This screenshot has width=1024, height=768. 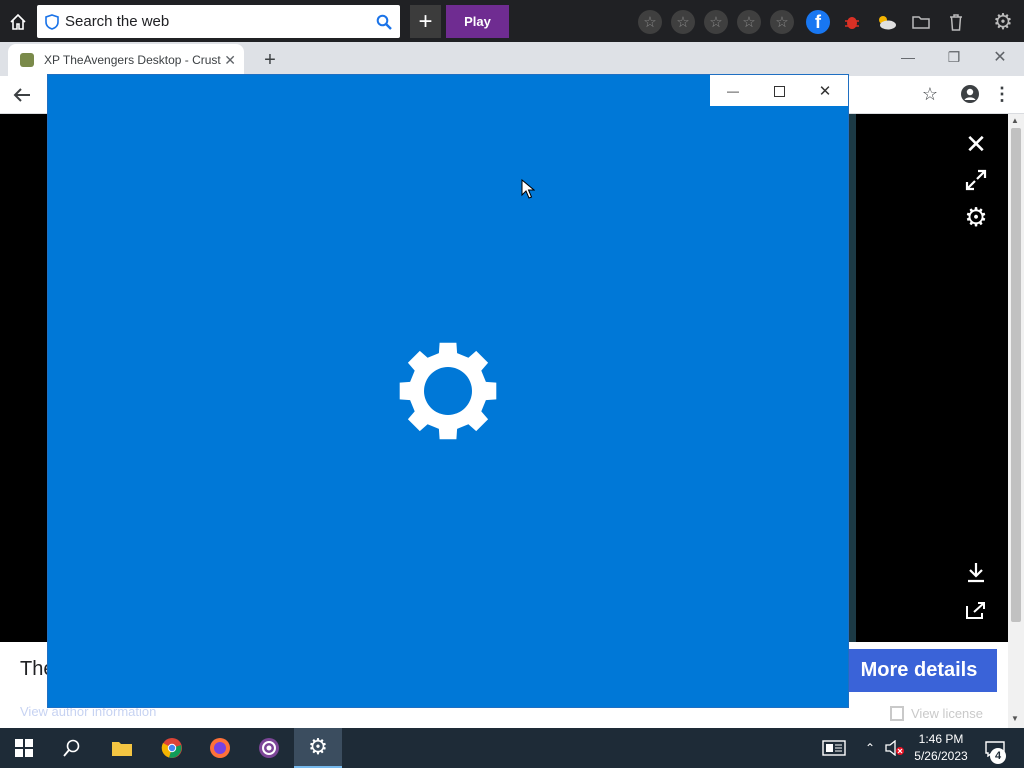 What do you see at coordinates (172, 748) in the screenshot?
I see `chrome-icon` at bounding box center [172, 748].